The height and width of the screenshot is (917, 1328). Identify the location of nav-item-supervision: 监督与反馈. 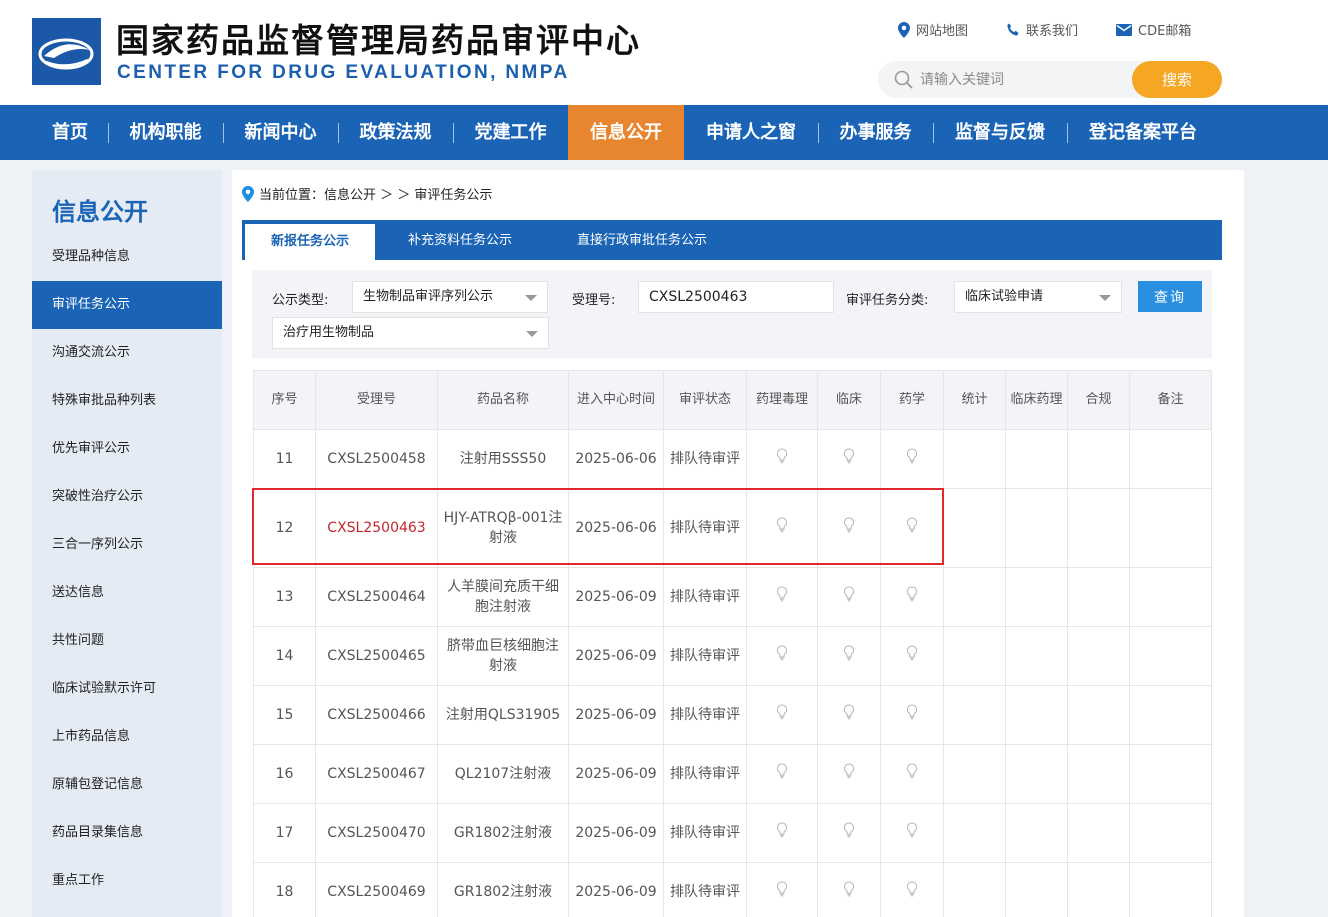
(1000, 132).